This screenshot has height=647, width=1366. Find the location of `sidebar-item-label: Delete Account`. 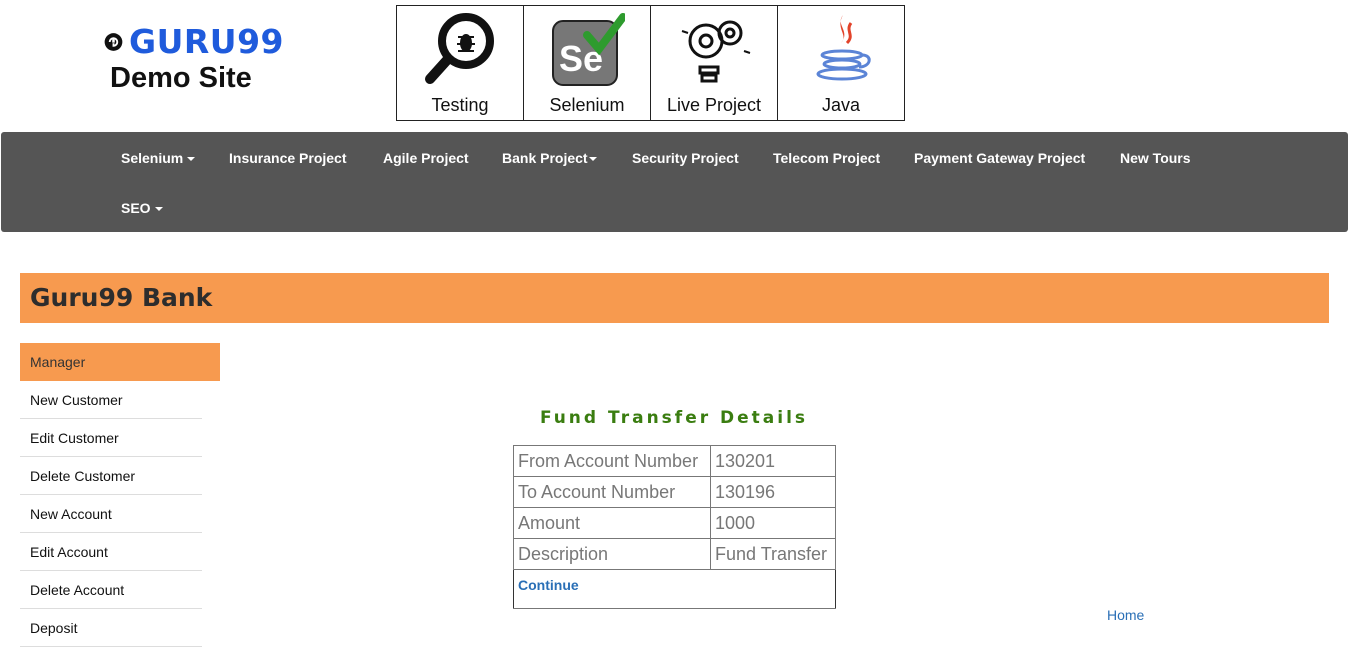

sidebar-item-label: Delete Account is located at coordinates (77, 590).